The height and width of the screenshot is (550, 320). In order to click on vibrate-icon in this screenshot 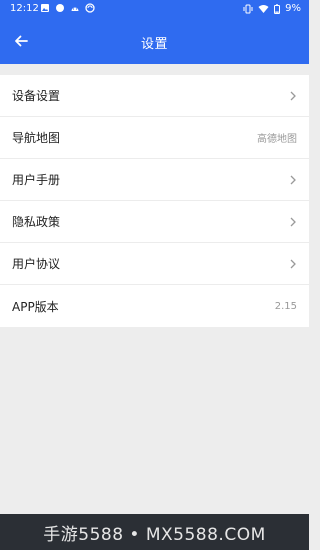, I will do `click(248, 8)`.